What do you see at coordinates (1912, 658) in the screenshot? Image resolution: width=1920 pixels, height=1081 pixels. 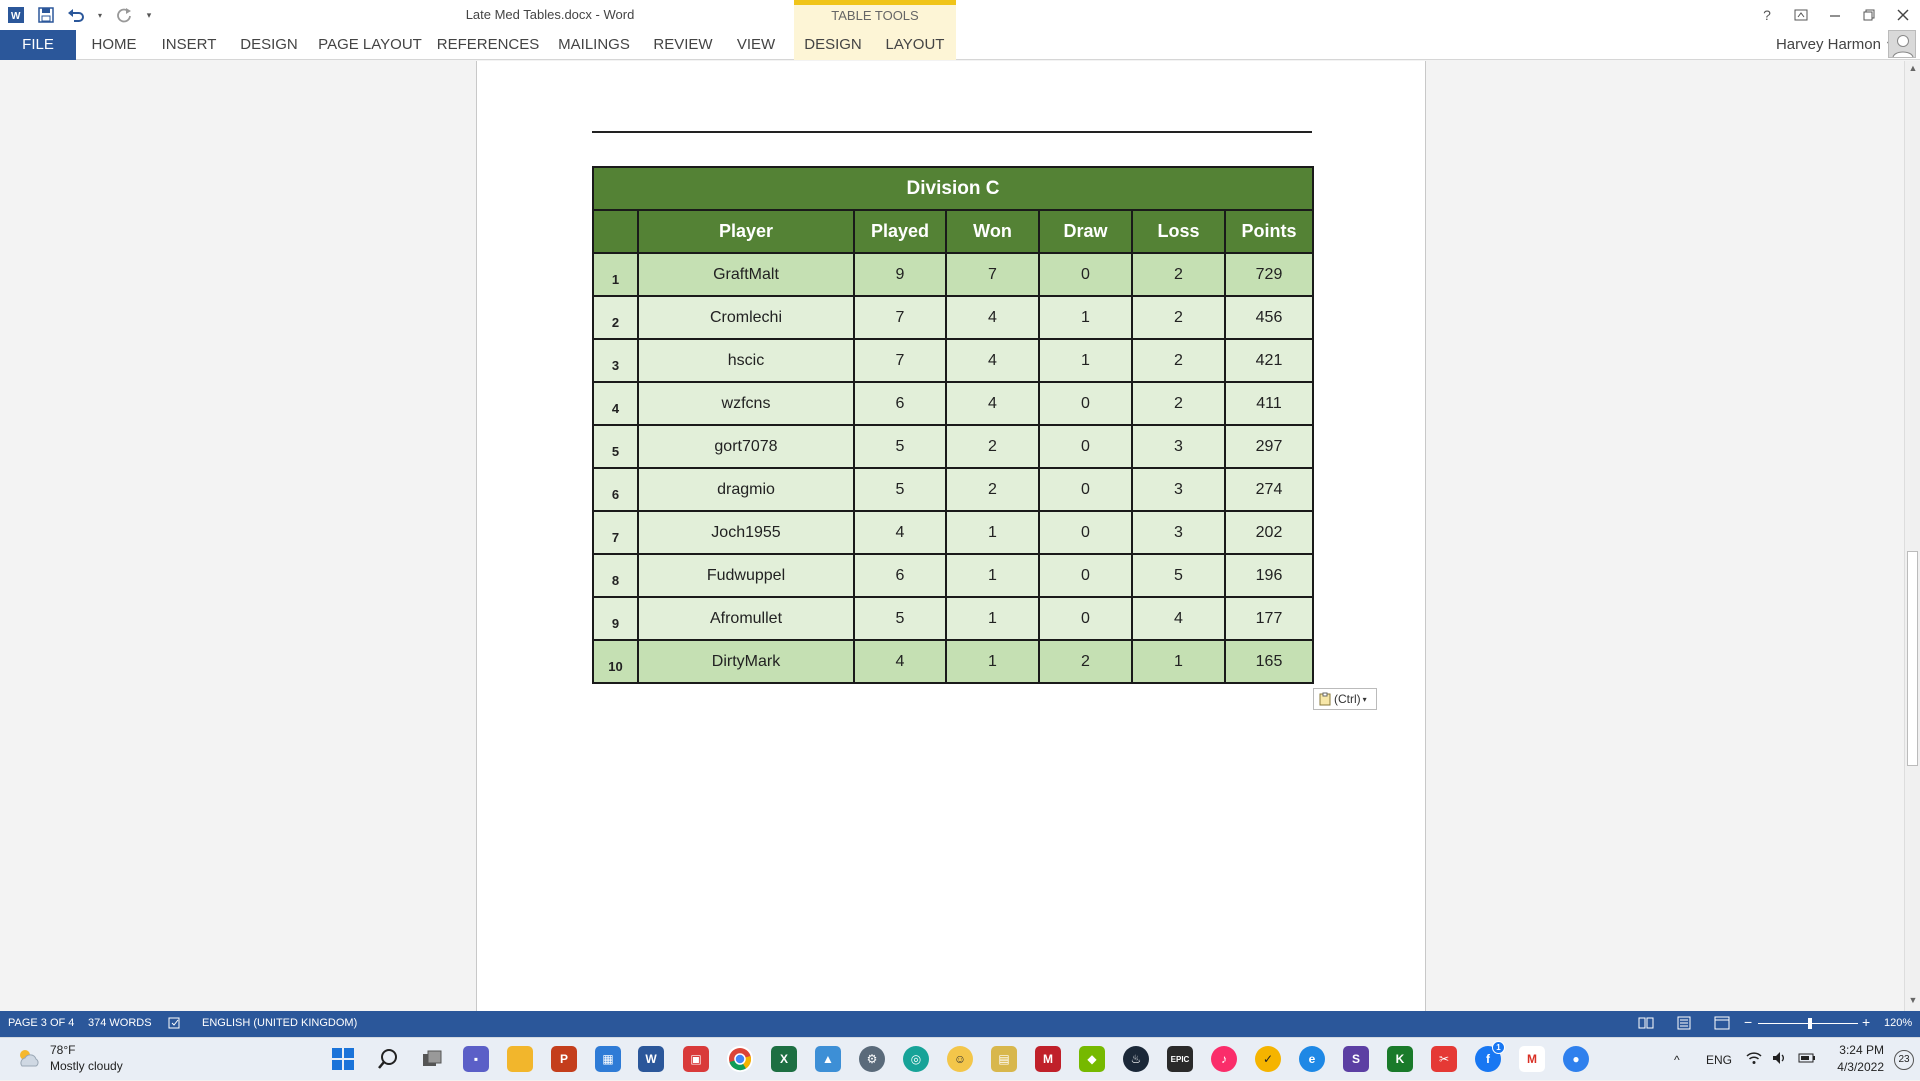 I see `scrollbar-thumb` at bounding box center [1912, 658].